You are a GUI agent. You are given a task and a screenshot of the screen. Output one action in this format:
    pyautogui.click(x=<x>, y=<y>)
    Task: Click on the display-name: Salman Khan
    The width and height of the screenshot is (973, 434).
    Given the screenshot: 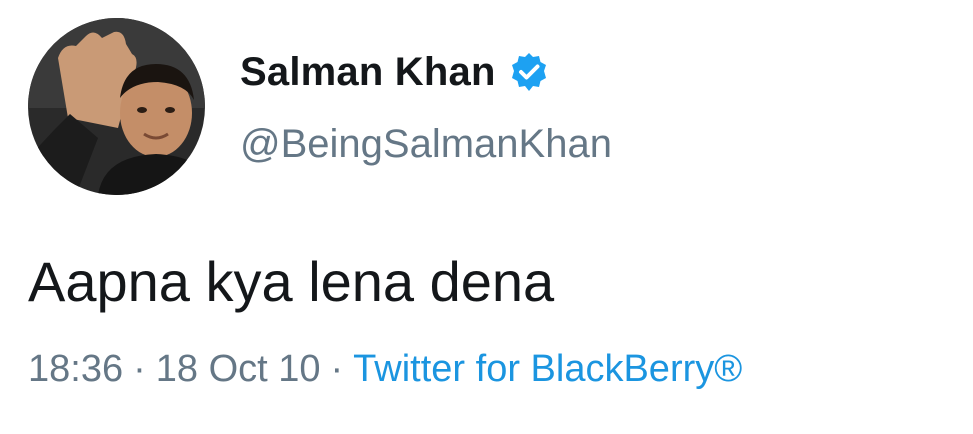 What is the action you would take?
    pyautogui.click(x=368, y=72)
    